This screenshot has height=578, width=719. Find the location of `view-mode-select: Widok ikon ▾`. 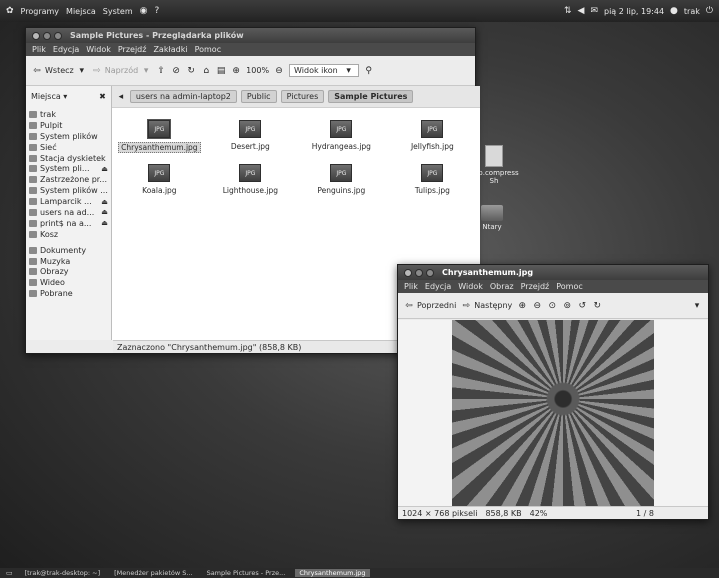

view-mode-select: Widok ikon ▾ is located at coordinates (324, 70).